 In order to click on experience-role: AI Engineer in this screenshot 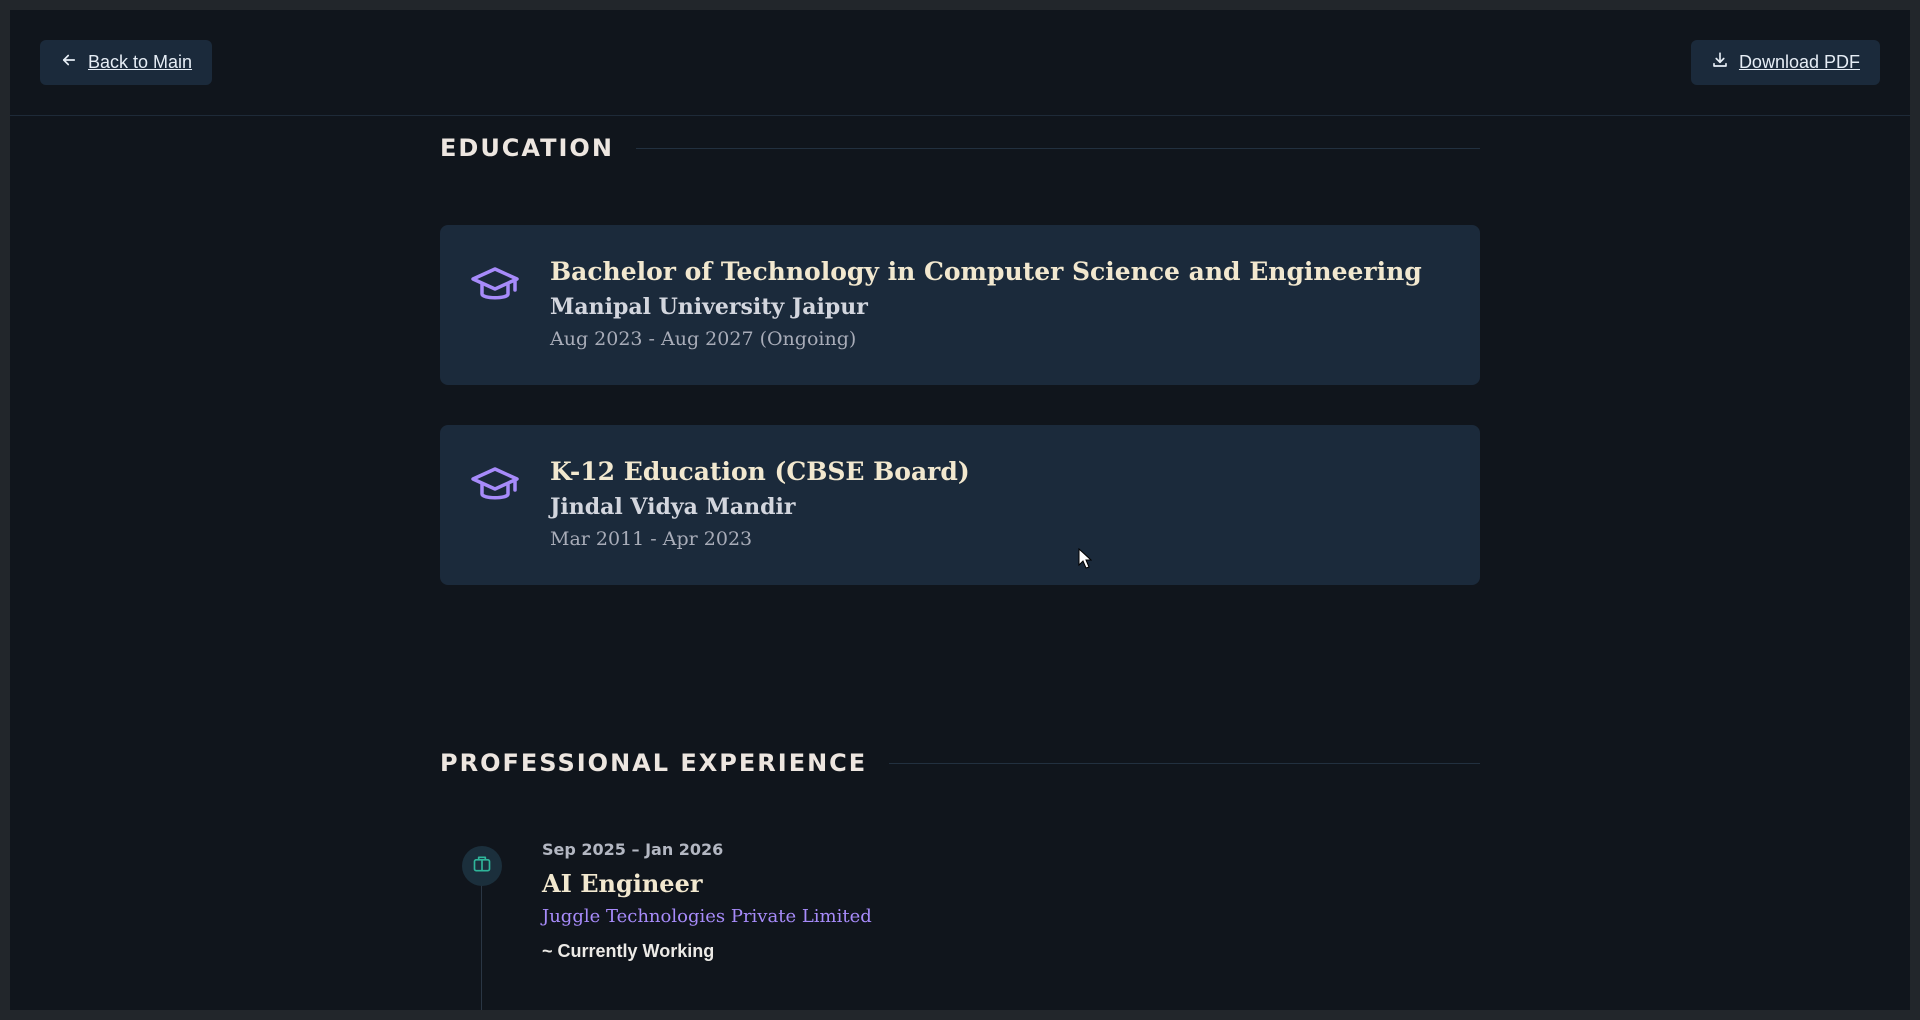, I will do `click(622, 883)`.